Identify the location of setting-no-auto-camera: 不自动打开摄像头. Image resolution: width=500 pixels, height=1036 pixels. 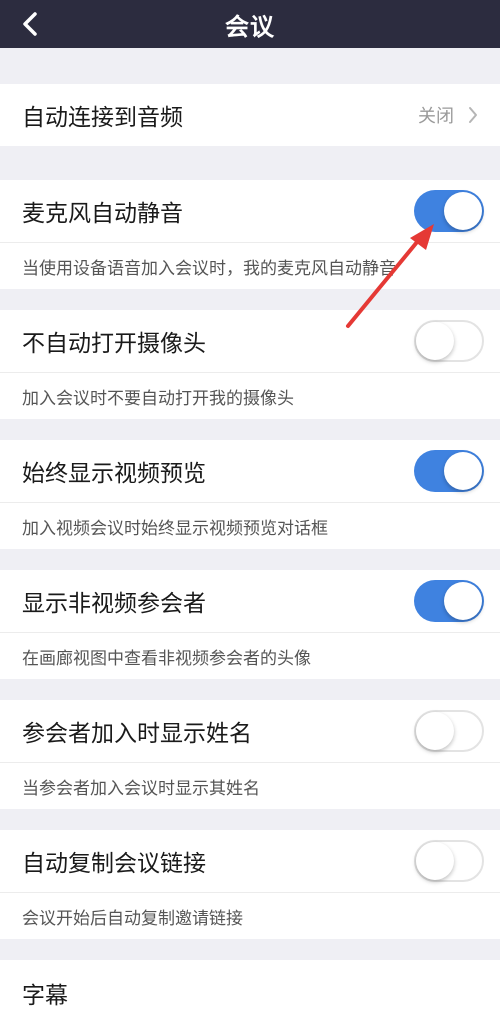
(250, 341).